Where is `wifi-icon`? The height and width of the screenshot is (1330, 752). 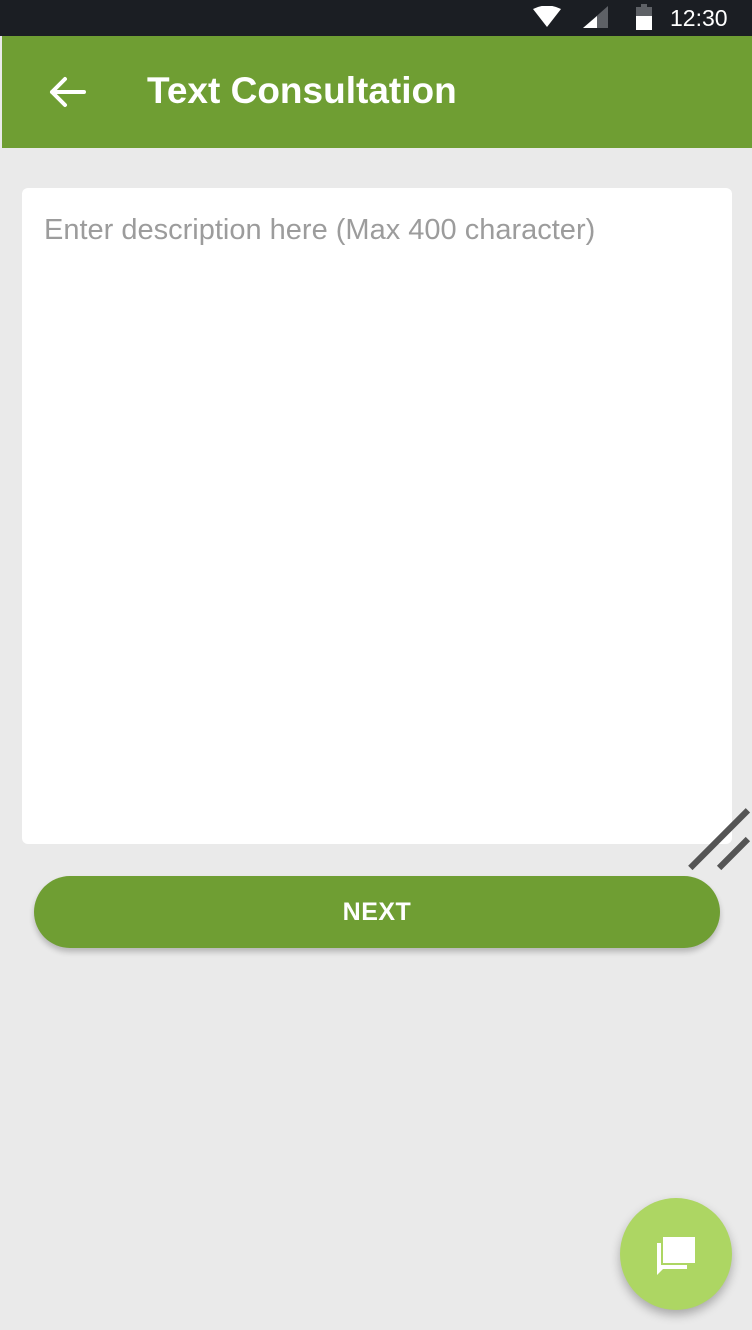
wifi-icon is located at coordinates (547, 16).